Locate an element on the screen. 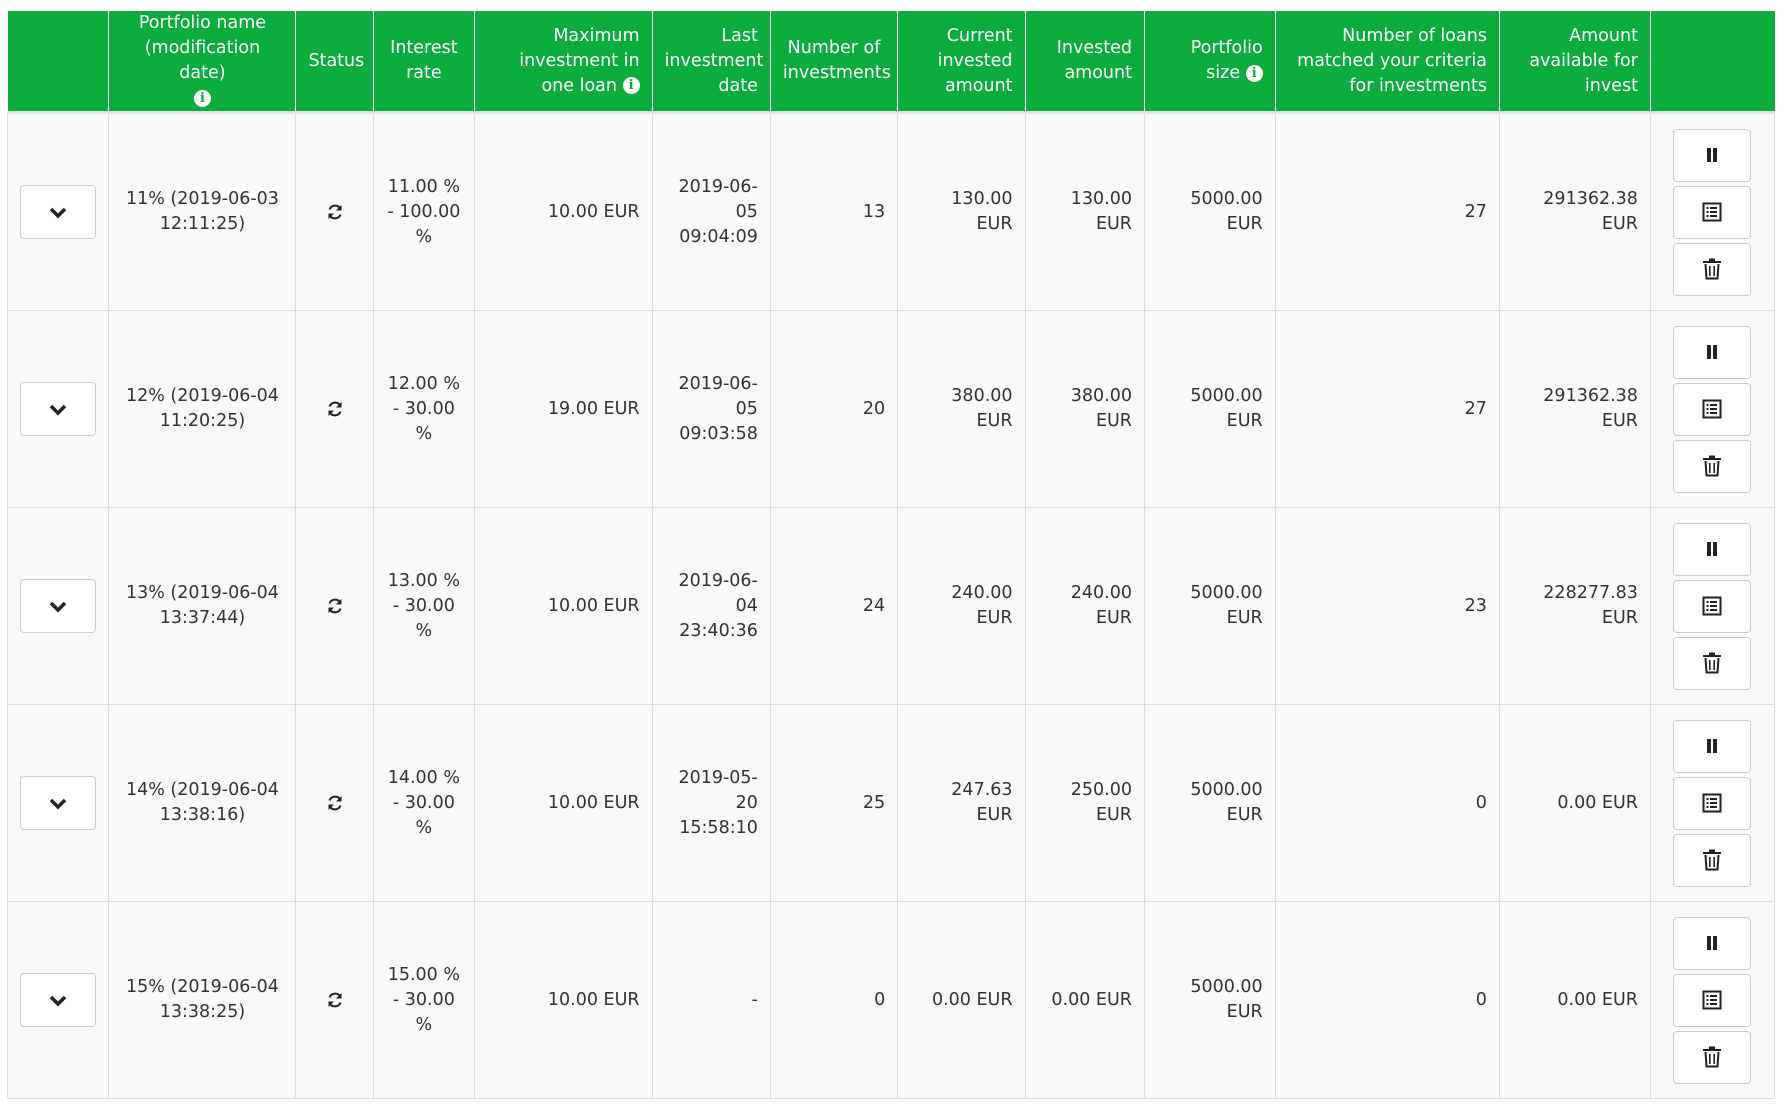  num-investments: 13 is located at coordinates (834, 211).